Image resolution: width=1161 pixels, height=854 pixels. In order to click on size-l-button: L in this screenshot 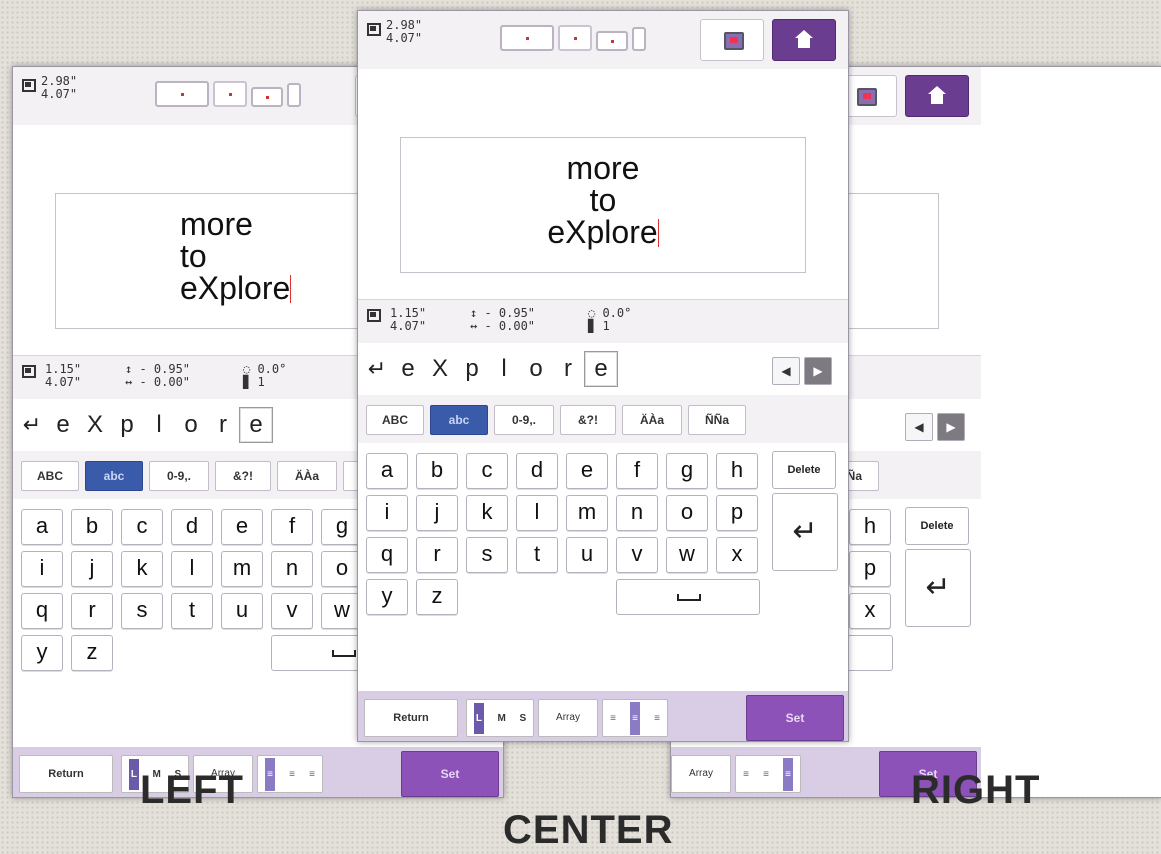, I will do `click(478, 718)`.